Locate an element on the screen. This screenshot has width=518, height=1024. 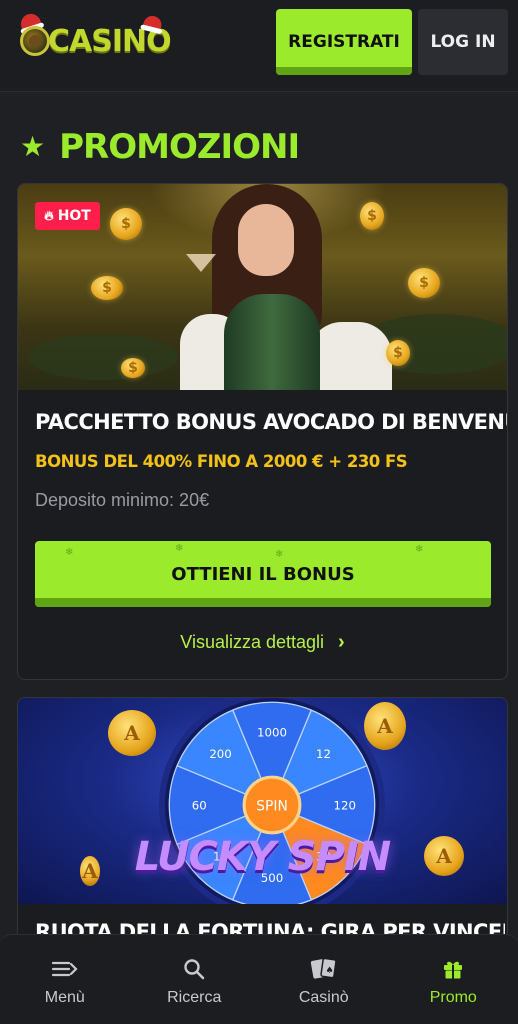
woman-illustration is located at coordinates (280, 287).